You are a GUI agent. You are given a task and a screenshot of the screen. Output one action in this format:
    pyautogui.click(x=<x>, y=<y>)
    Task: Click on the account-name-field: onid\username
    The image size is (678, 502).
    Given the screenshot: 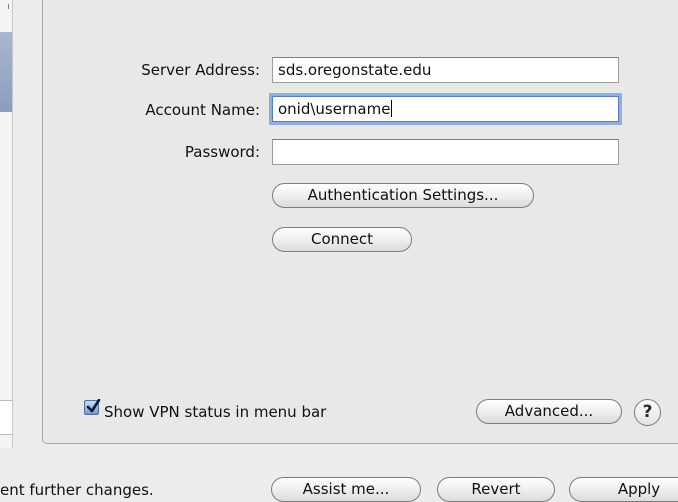 What is the action you would take?
    pyautogui.click(x=445, y=109)
    